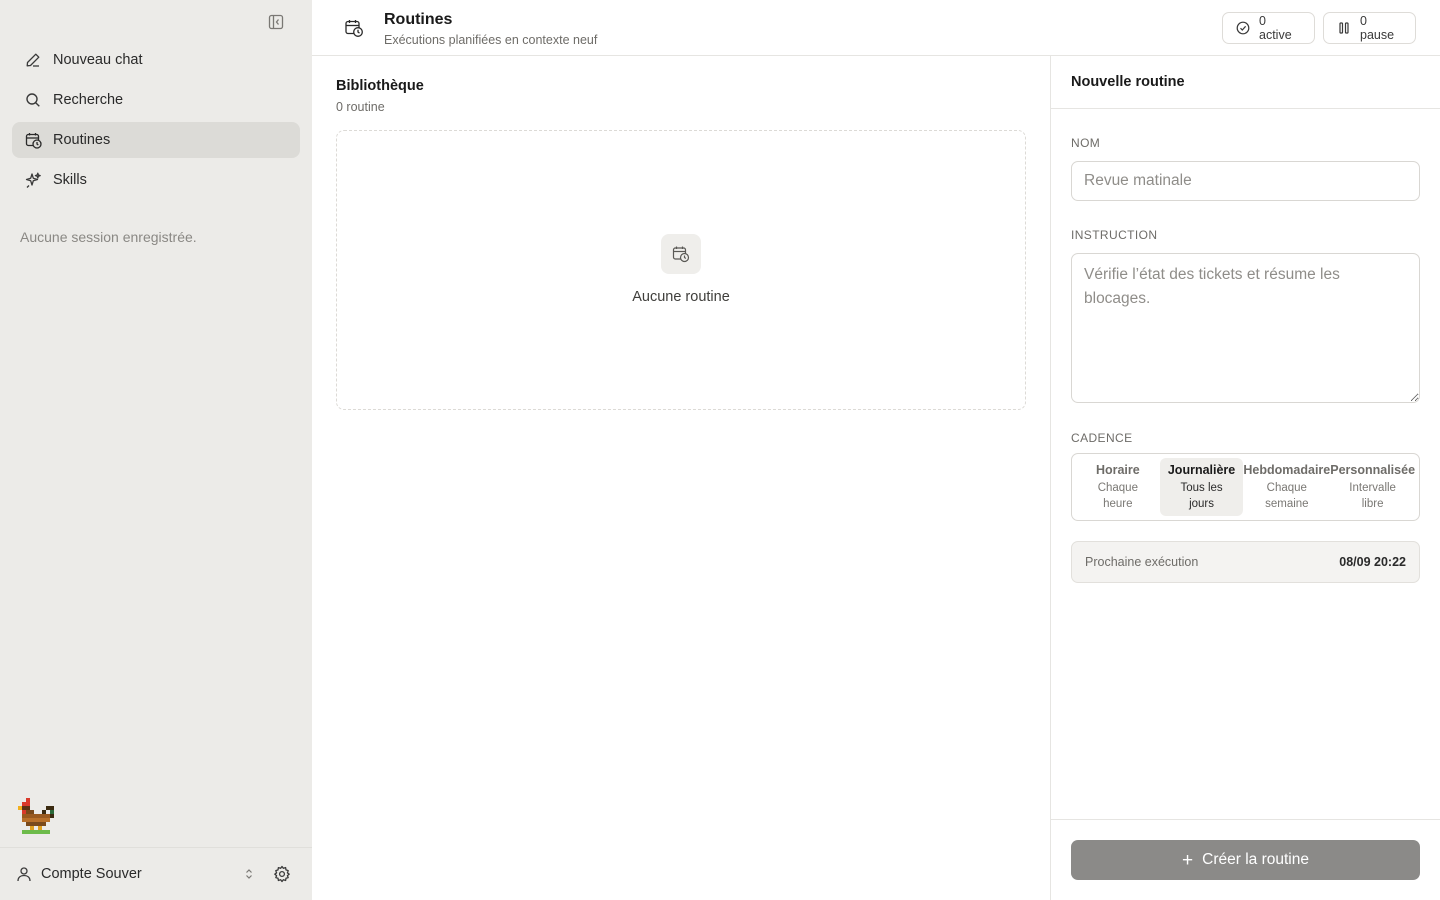  What do you see at coordinates (1102, 438) in the screenshot?
I see `cadence-label: CADENCE` at bounding box center [1102, 438].